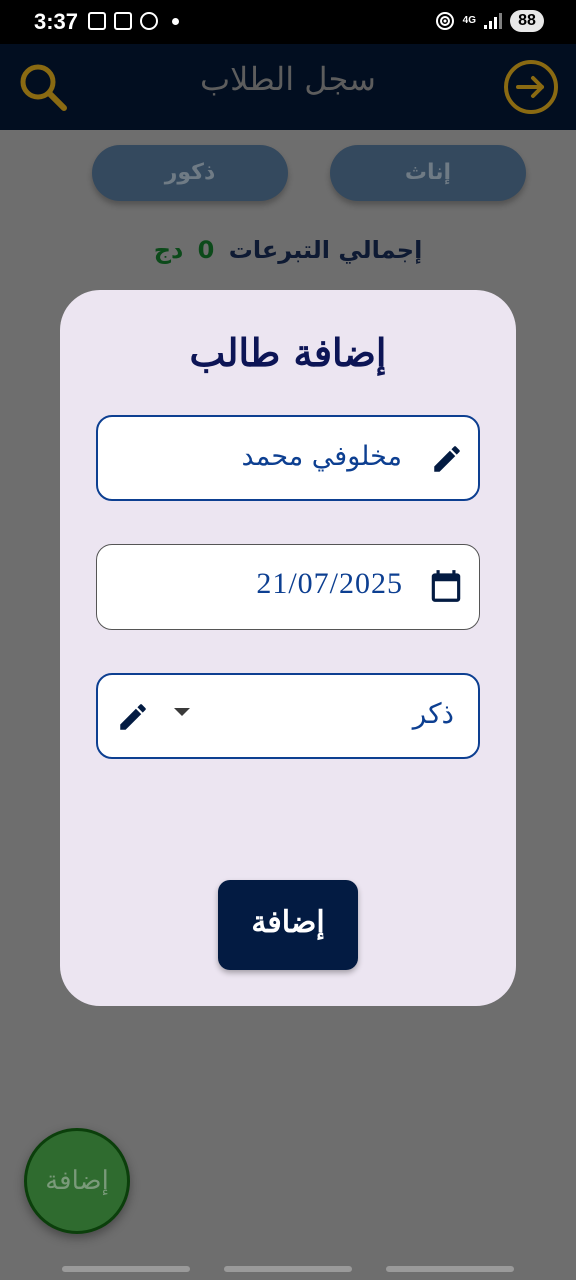 The height and width of the screenshot is (1280, 576). What do you see at coordinates (97, 21) in the screenshot?
I see `screenshot-icon` at bounding box center [97, 21].